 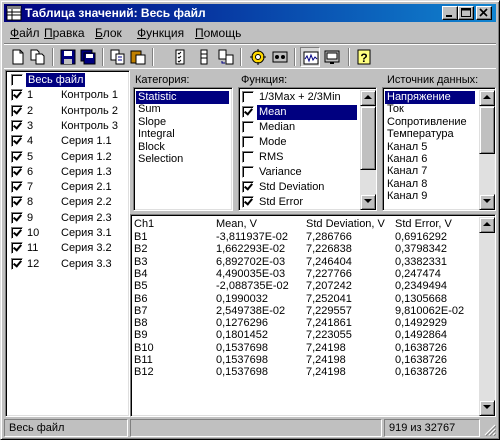 I want to click on table-row: B11 0,1537698 7,24198 0,1638726, so click(x=304, y=360).